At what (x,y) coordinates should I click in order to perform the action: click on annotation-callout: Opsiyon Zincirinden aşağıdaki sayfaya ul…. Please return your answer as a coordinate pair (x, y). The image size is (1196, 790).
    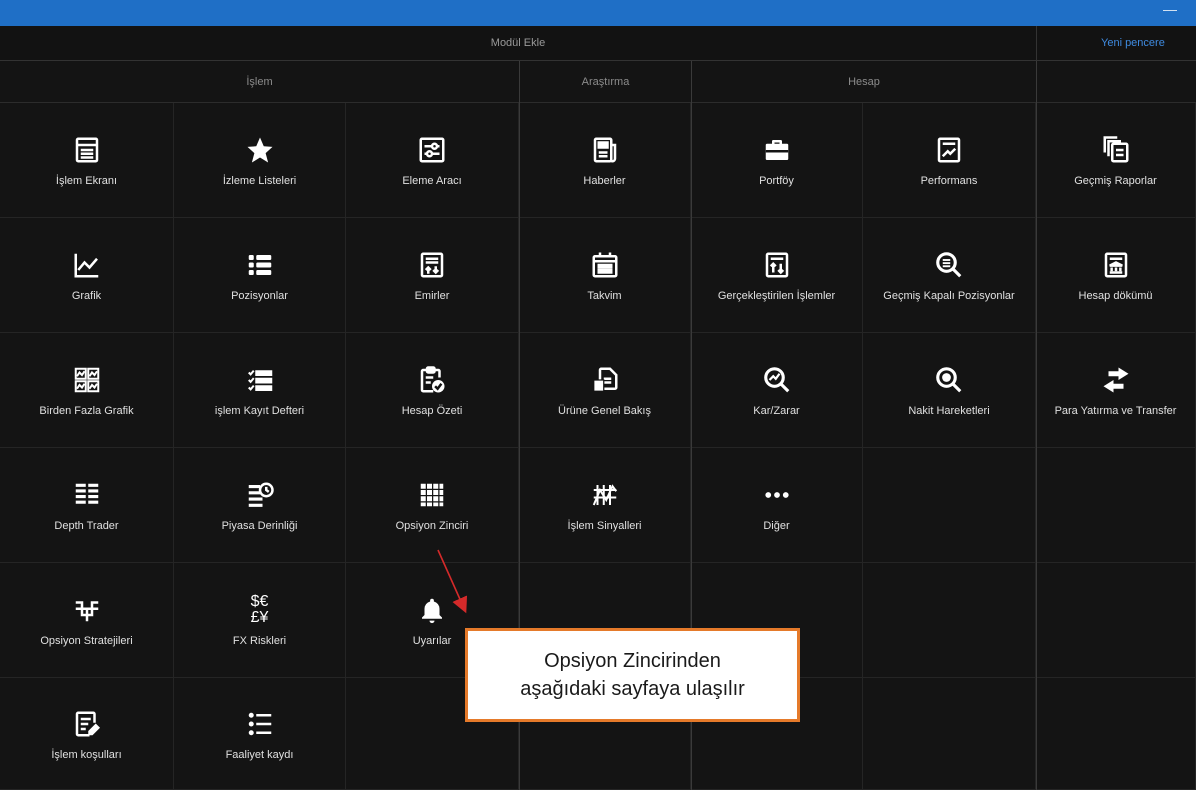
    Looking at the image, I should click on (632, 675).